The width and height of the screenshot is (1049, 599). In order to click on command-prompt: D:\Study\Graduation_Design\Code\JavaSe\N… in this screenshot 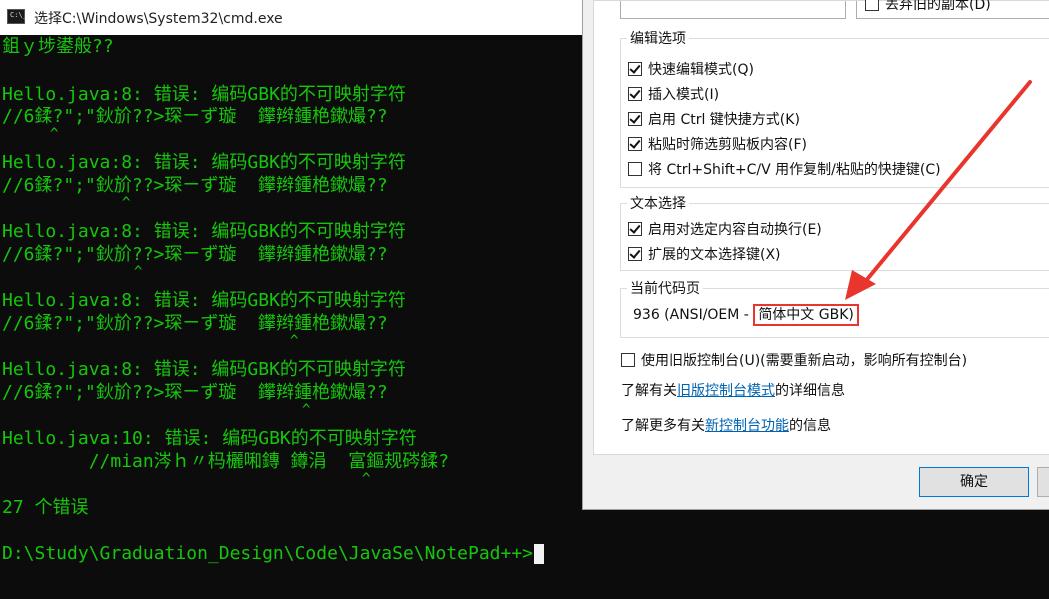, I will do `click(273, 553)`.